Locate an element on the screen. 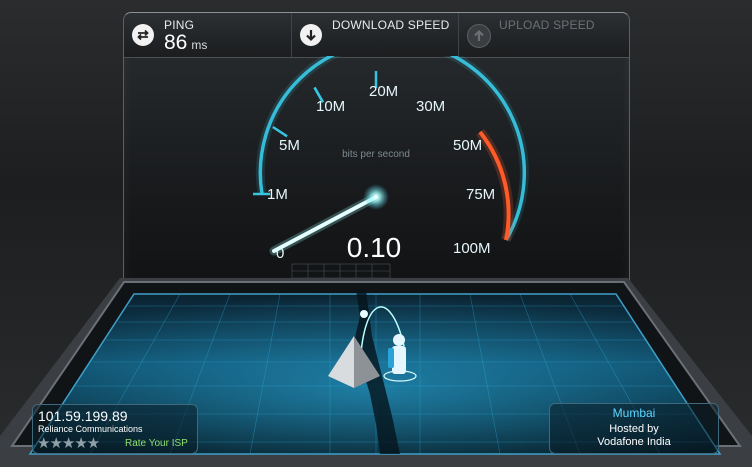 The height and width of the screenshot is (467, 752). tick-1m is located at coordinates (280, 131).